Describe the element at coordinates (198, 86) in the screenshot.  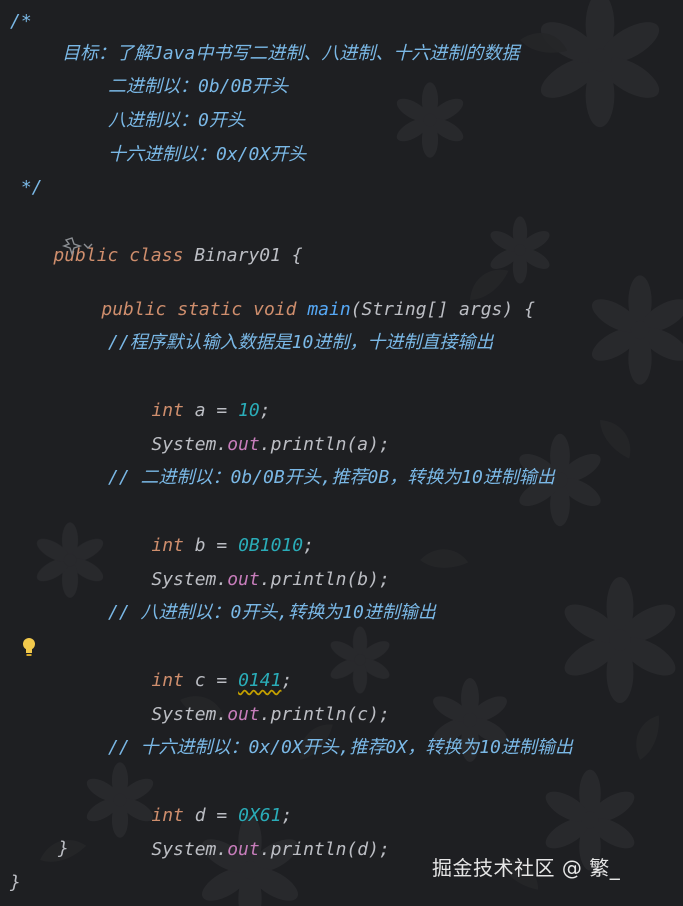
I see `comment-binary: 二进制以：0b/0B开头` at that location.